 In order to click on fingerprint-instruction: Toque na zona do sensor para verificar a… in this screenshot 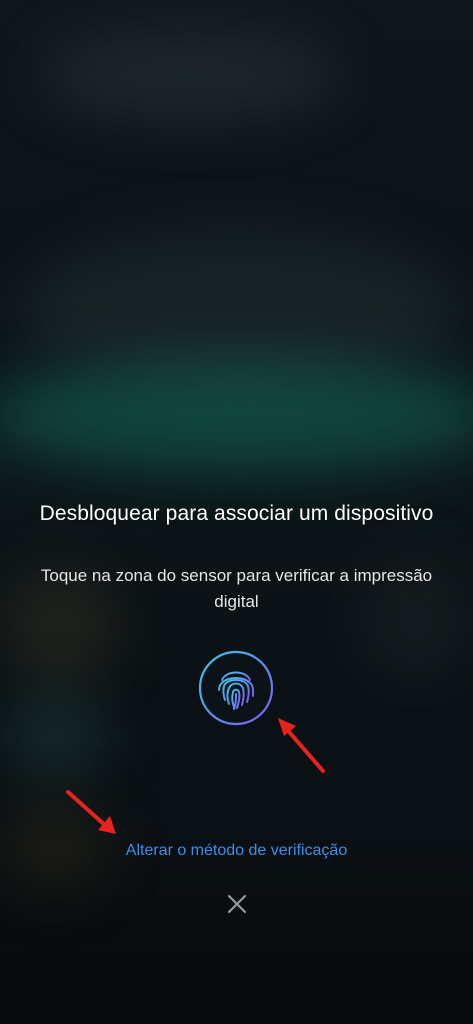, I will do `click(236, 588)`.